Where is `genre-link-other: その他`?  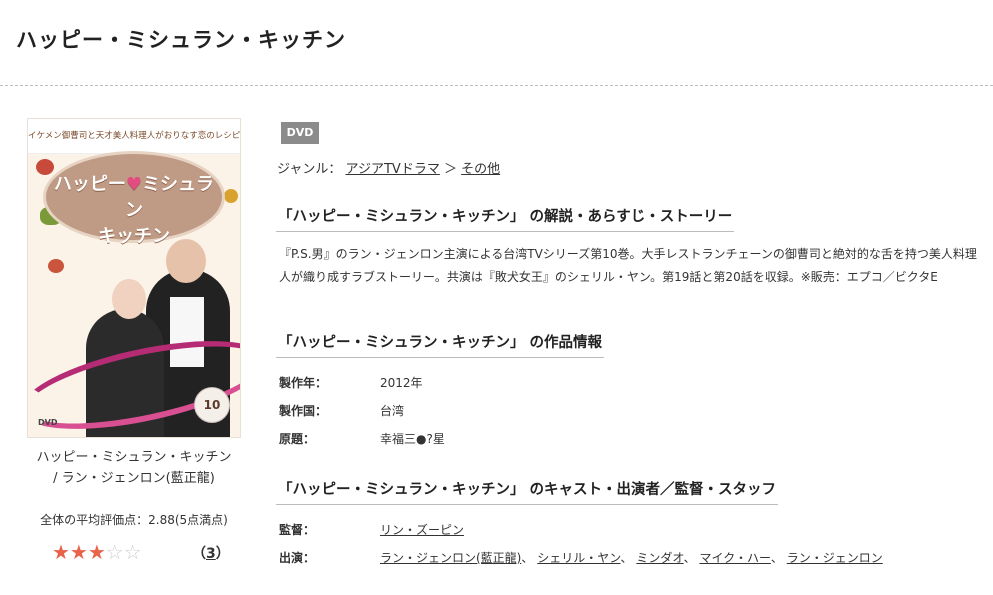 genre-link-other: その他 is located at coordinates (480, 169).